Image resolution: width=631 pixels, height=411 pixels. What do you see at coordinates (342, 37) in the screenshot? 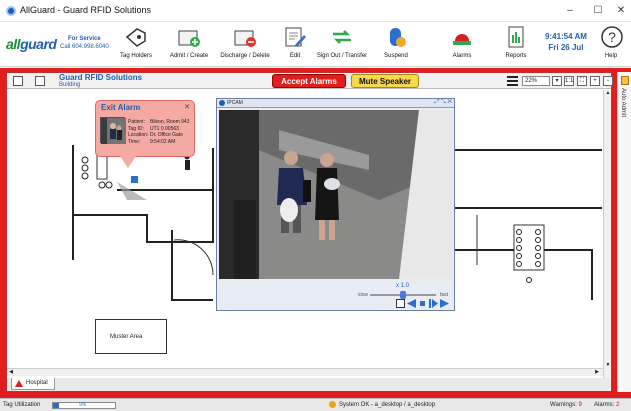
I see `sign-out-transfer-icon` at bounding box center [342, 37].